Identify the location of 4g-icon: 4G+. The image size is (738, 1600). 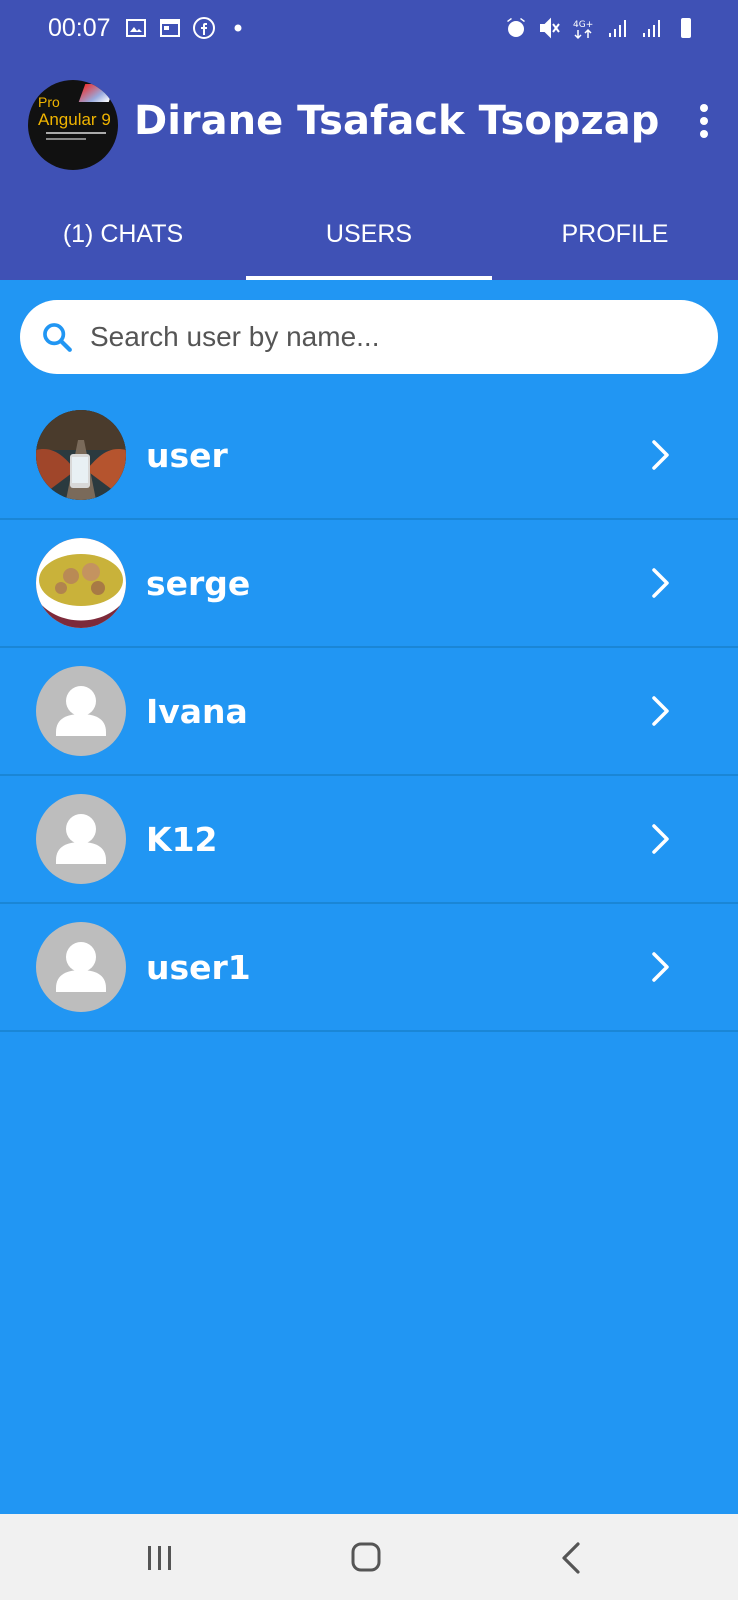
(584, 28).